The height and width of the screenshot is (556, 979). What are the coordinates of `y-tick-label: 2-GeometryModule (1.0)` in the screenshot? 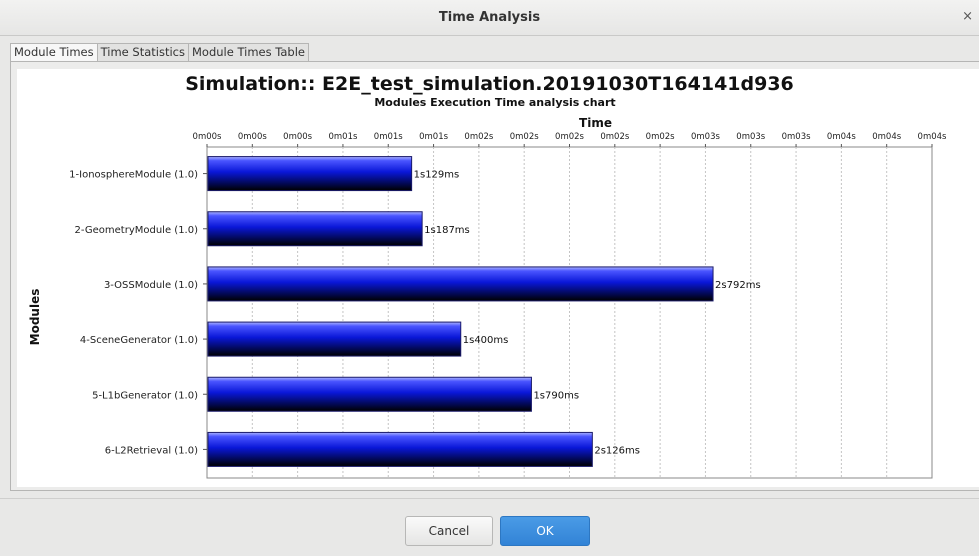 It's located at (137, 230).